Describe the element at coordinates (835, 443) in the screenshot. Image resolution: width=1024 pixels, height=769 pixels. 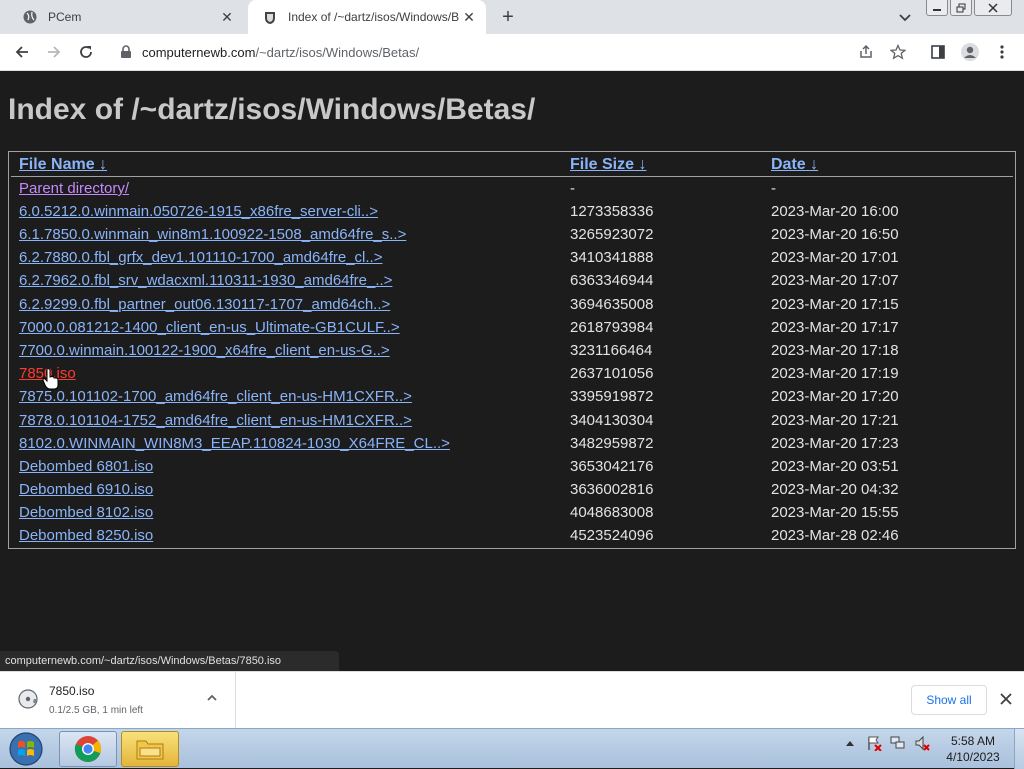
I see `file-date: 2023-Mar-20 17:23` at that location.